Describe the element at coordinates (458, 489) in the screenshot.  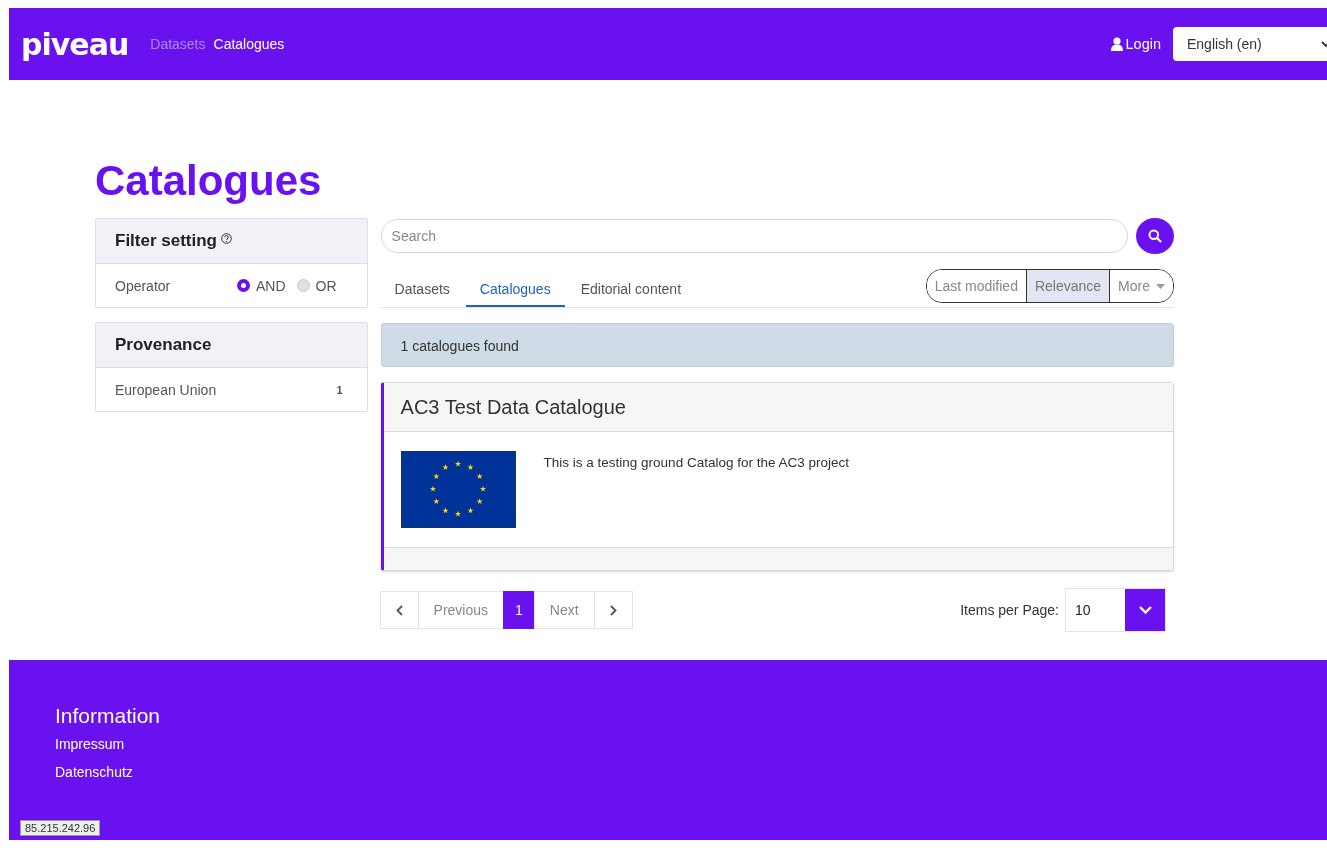
I see `flag-icon` at that location.